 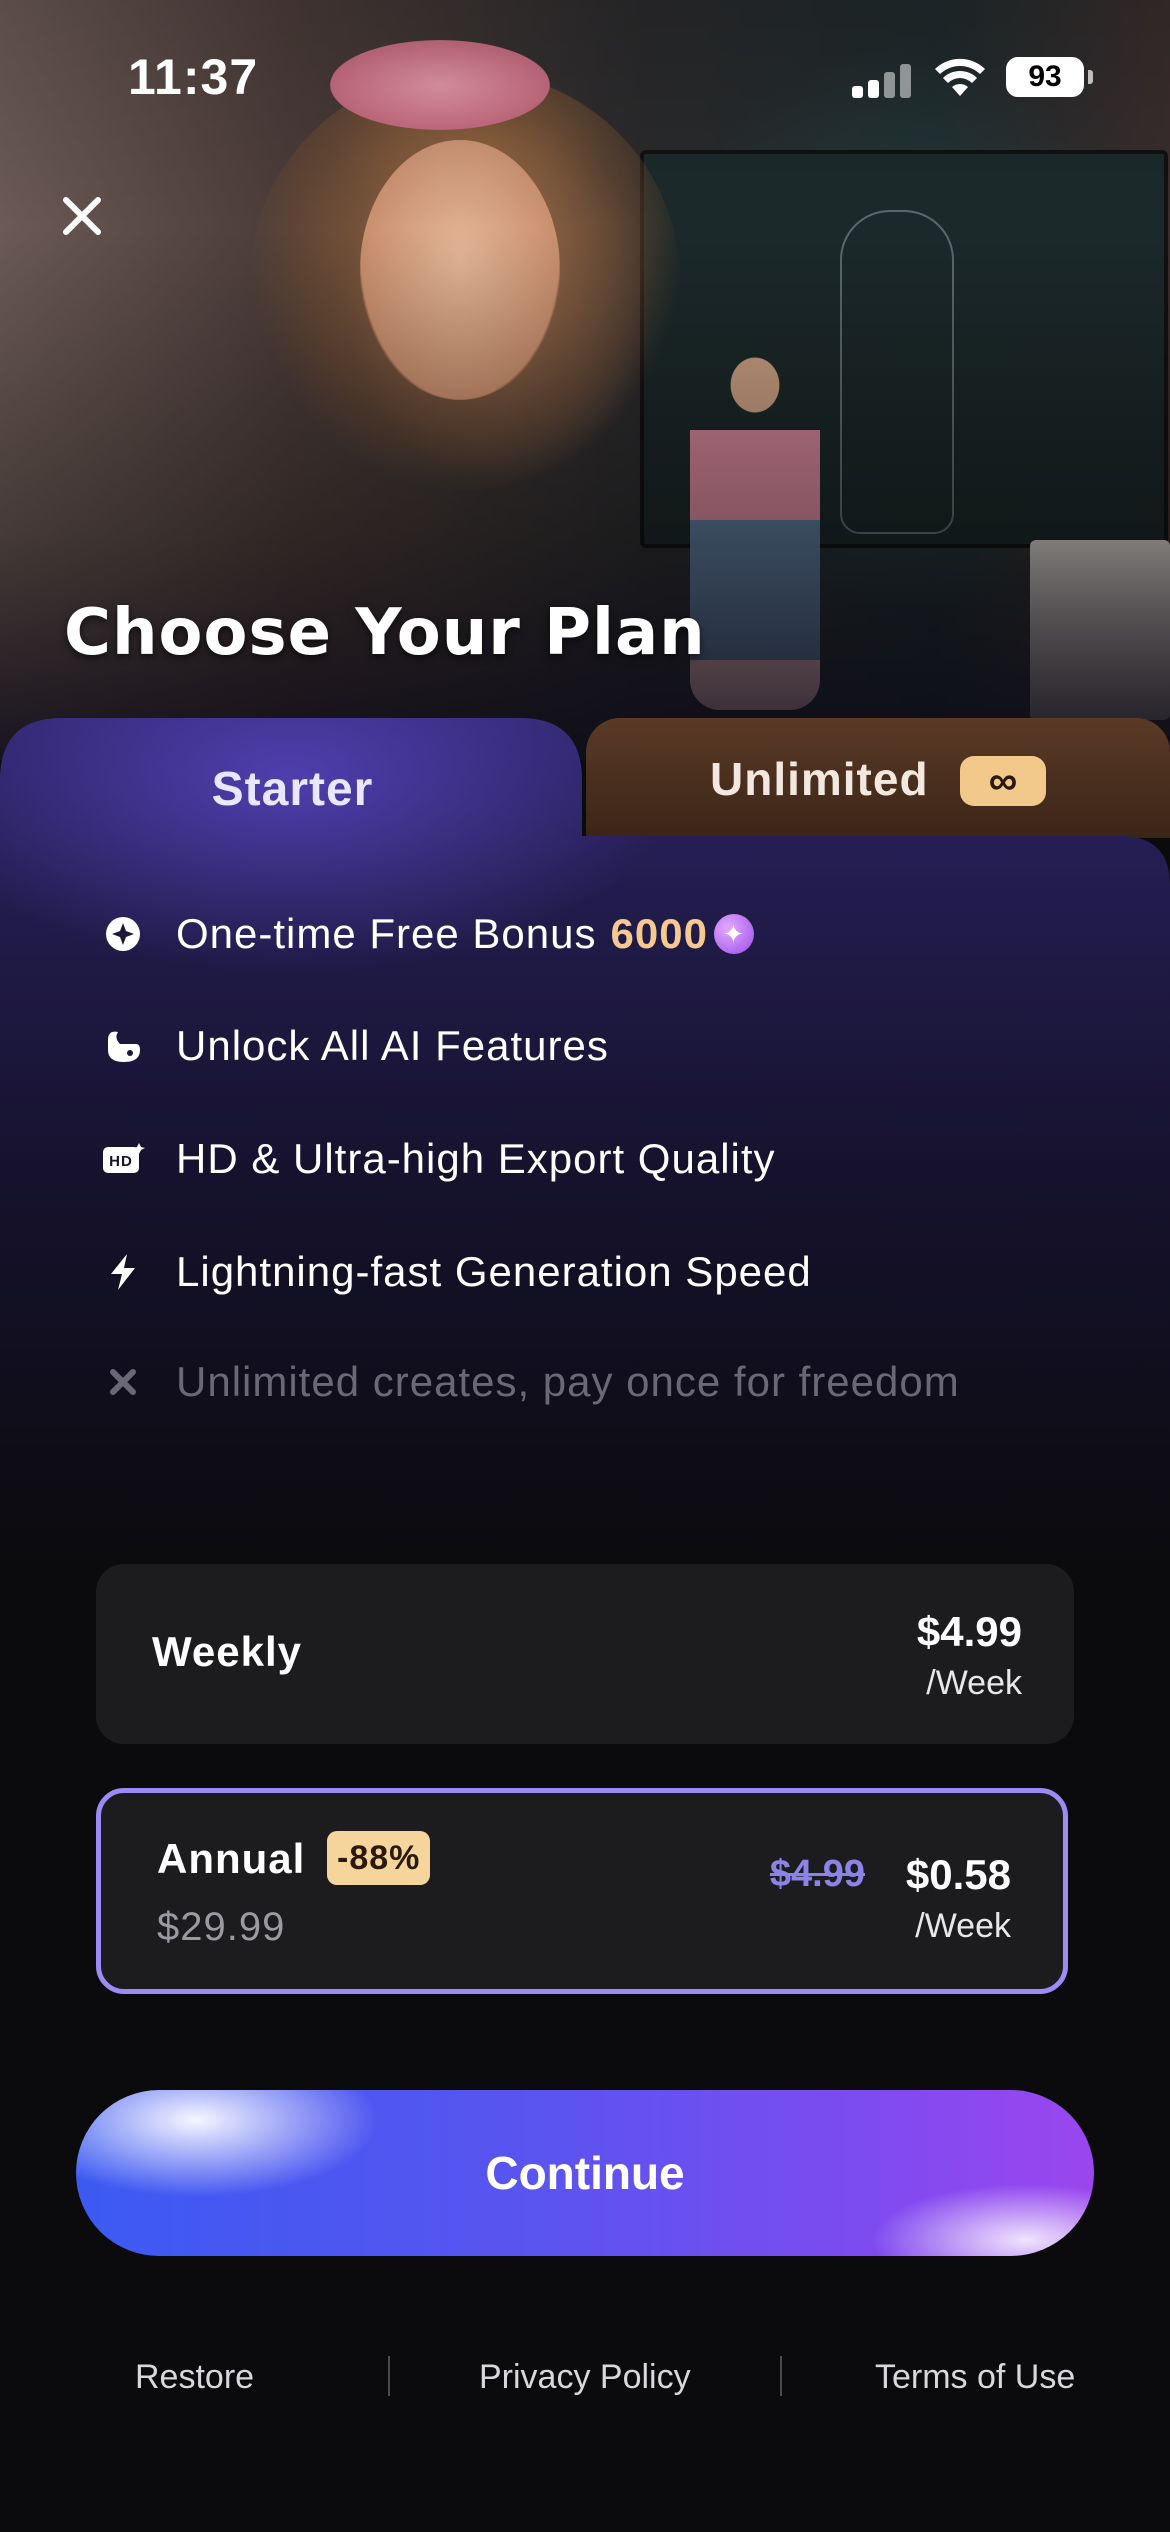 I want to click on feature-unlimited: Unlimited creates, pay once for freedom, so click(x=530, y=1382).